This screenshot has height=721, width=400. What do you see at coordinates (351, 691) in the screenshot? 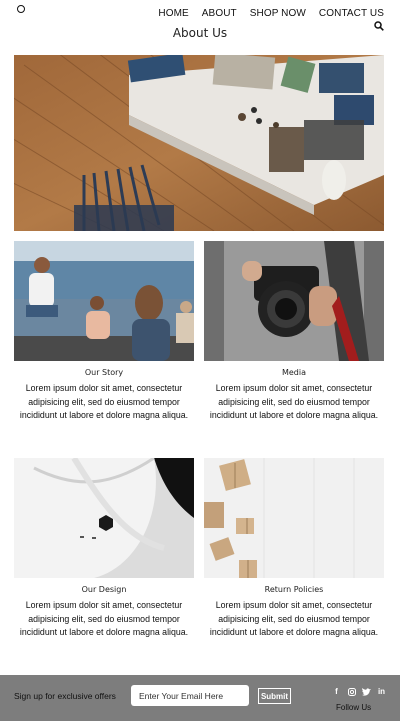
I see `instagram-icon` at bounding box center [351, 691].